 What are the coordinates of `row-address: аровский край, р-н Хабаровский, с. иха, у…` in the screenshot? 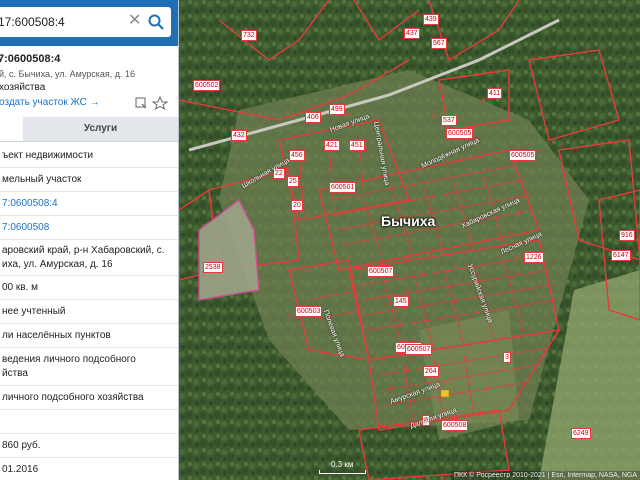 It's located at (89, 258).